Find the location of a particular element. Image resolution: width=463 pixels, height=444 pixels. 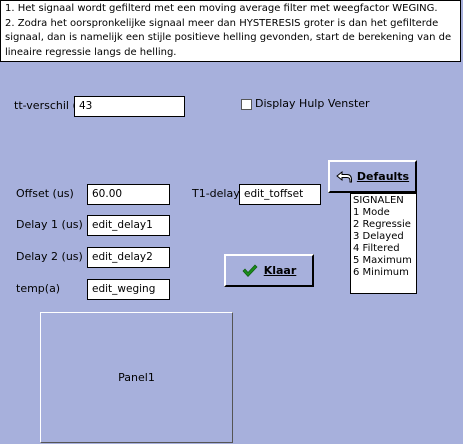

klaar-button: Klaar is located at coordinates (269, 270).